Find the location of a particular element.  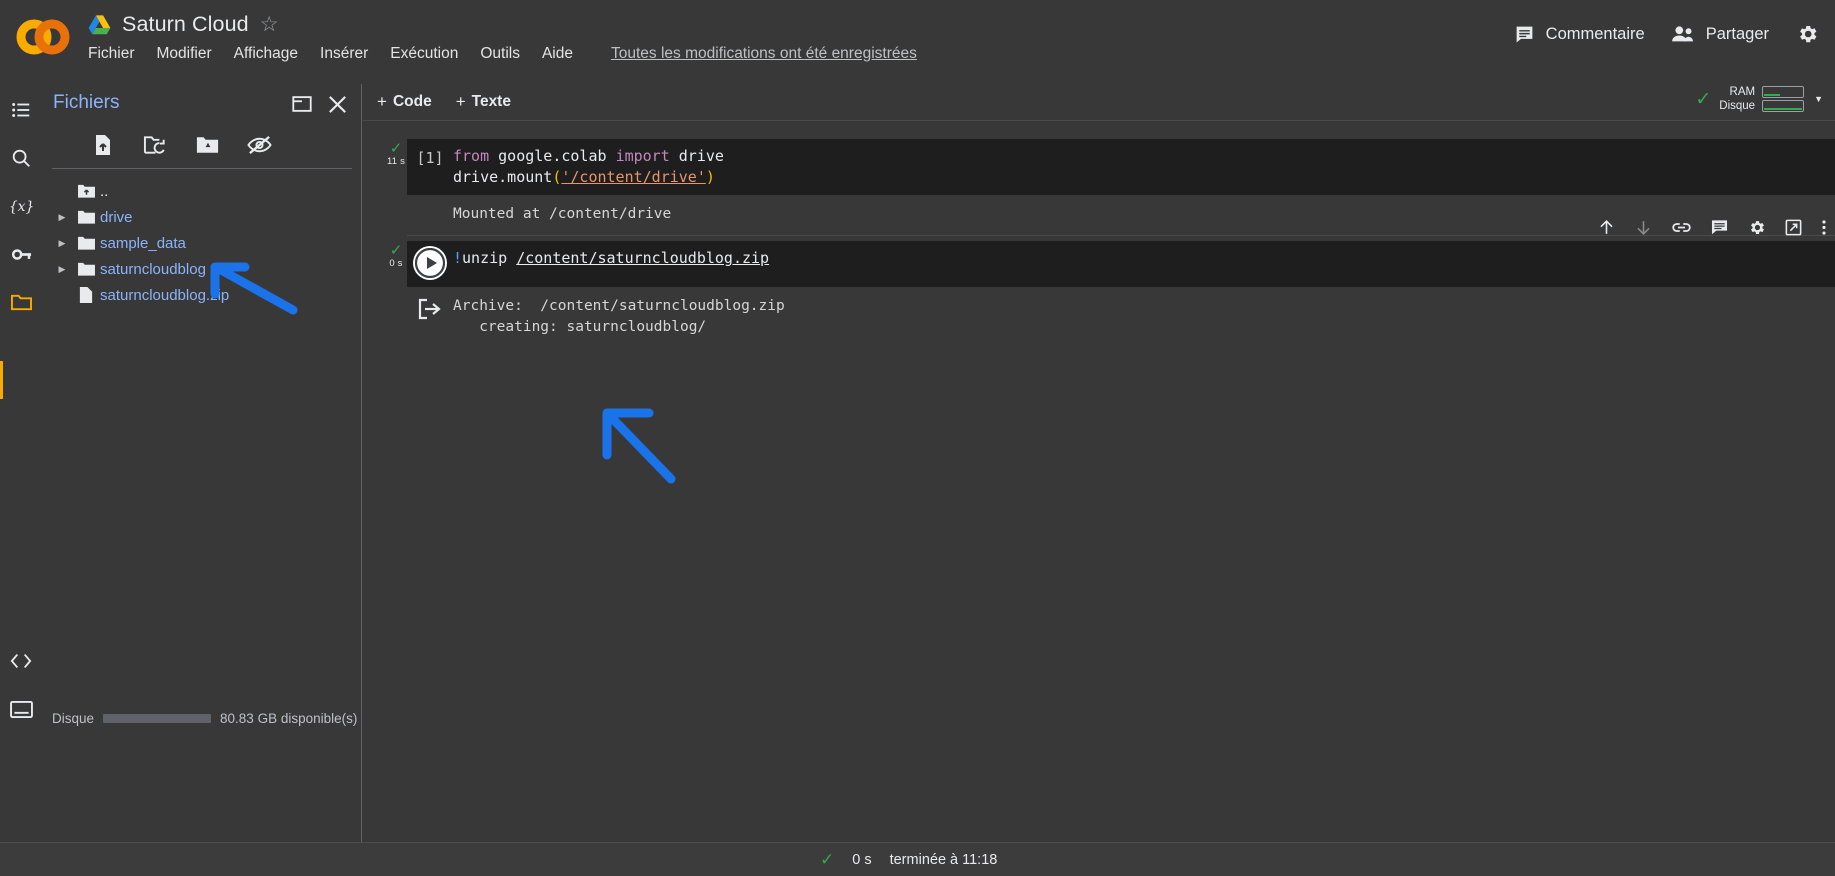

cell-1-output-text: Mounted at /content/drive is located at coordinates (562, 214).